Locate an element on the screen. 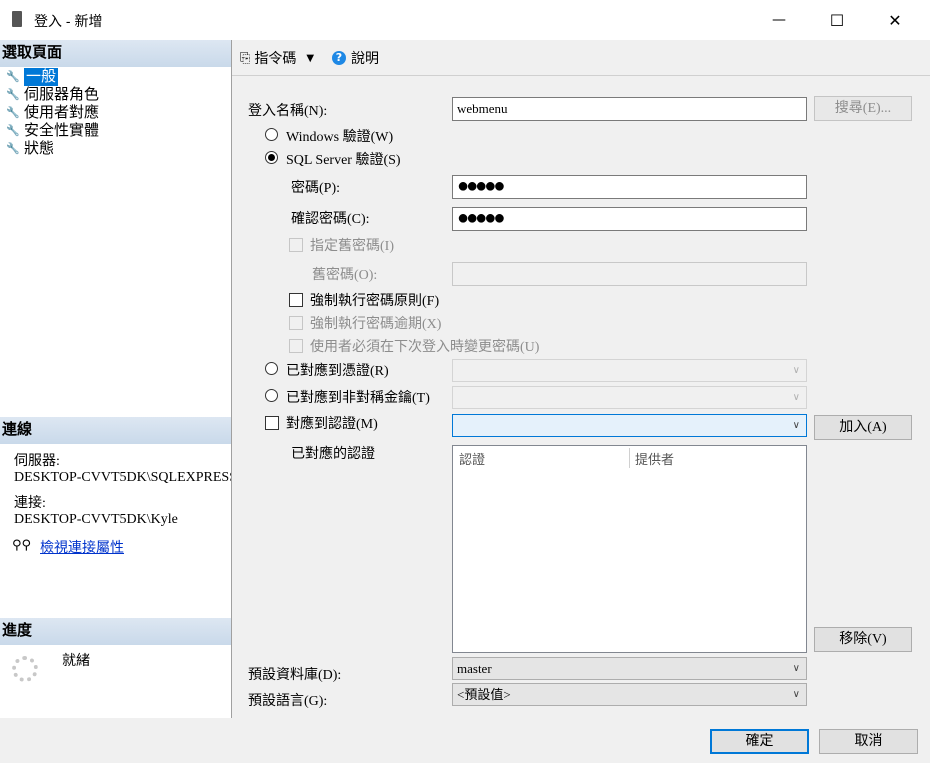  progress-spinner-icon is located at coordinates (25, 669).